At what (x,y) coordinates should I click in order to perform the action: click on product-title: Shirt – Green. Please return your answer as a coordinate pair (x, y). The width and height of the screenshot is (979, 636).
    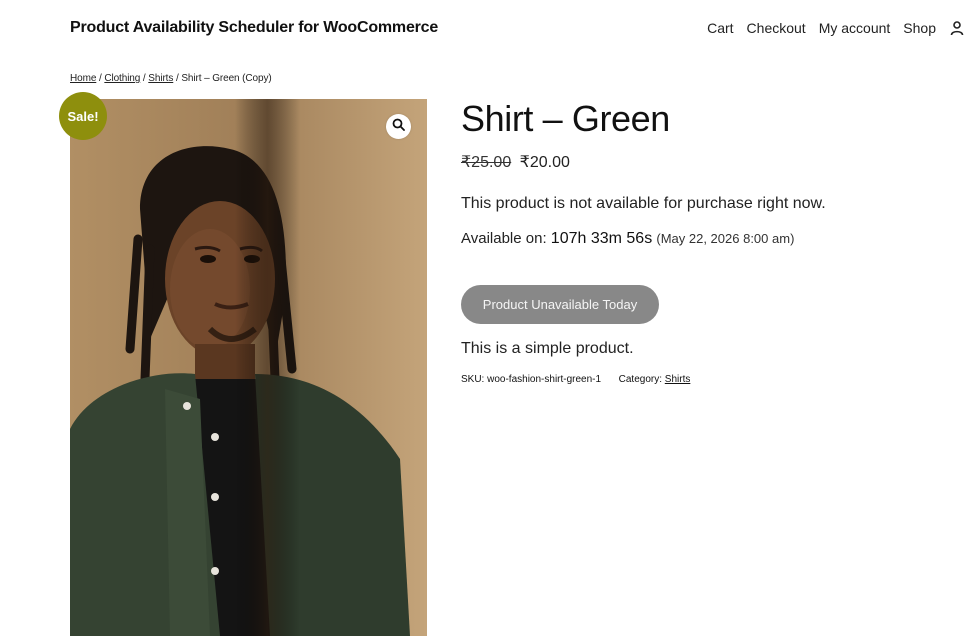
    Looking at the image, I should click on (565, 118).